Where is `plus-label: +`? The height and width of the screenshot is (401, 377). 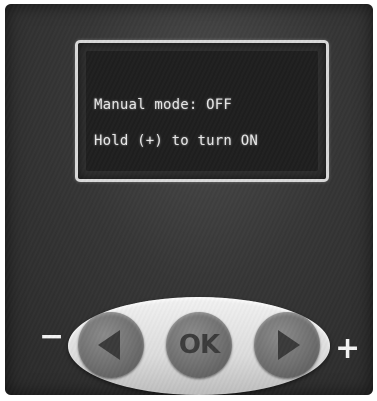
plus-label: + is located at coordinates (348, 348).